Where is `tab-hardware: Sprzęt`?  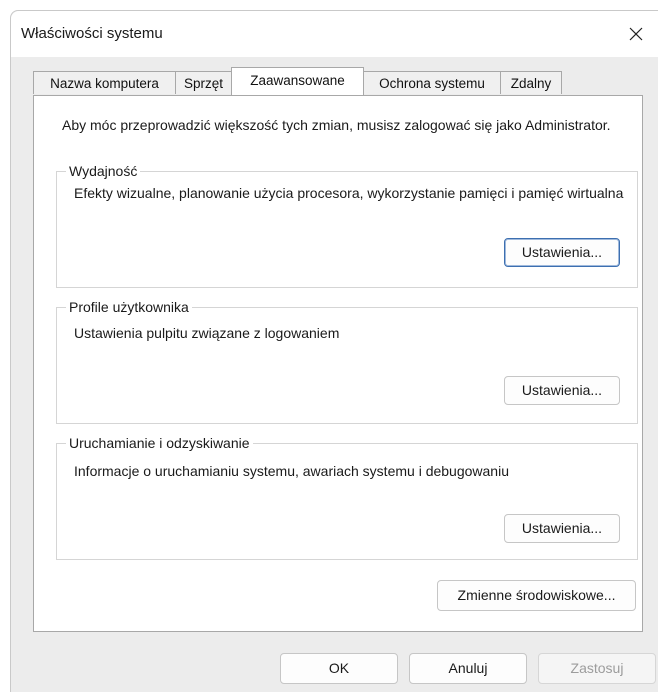
tab-hardware: Sprzęt is located at coordinates (203, 82).